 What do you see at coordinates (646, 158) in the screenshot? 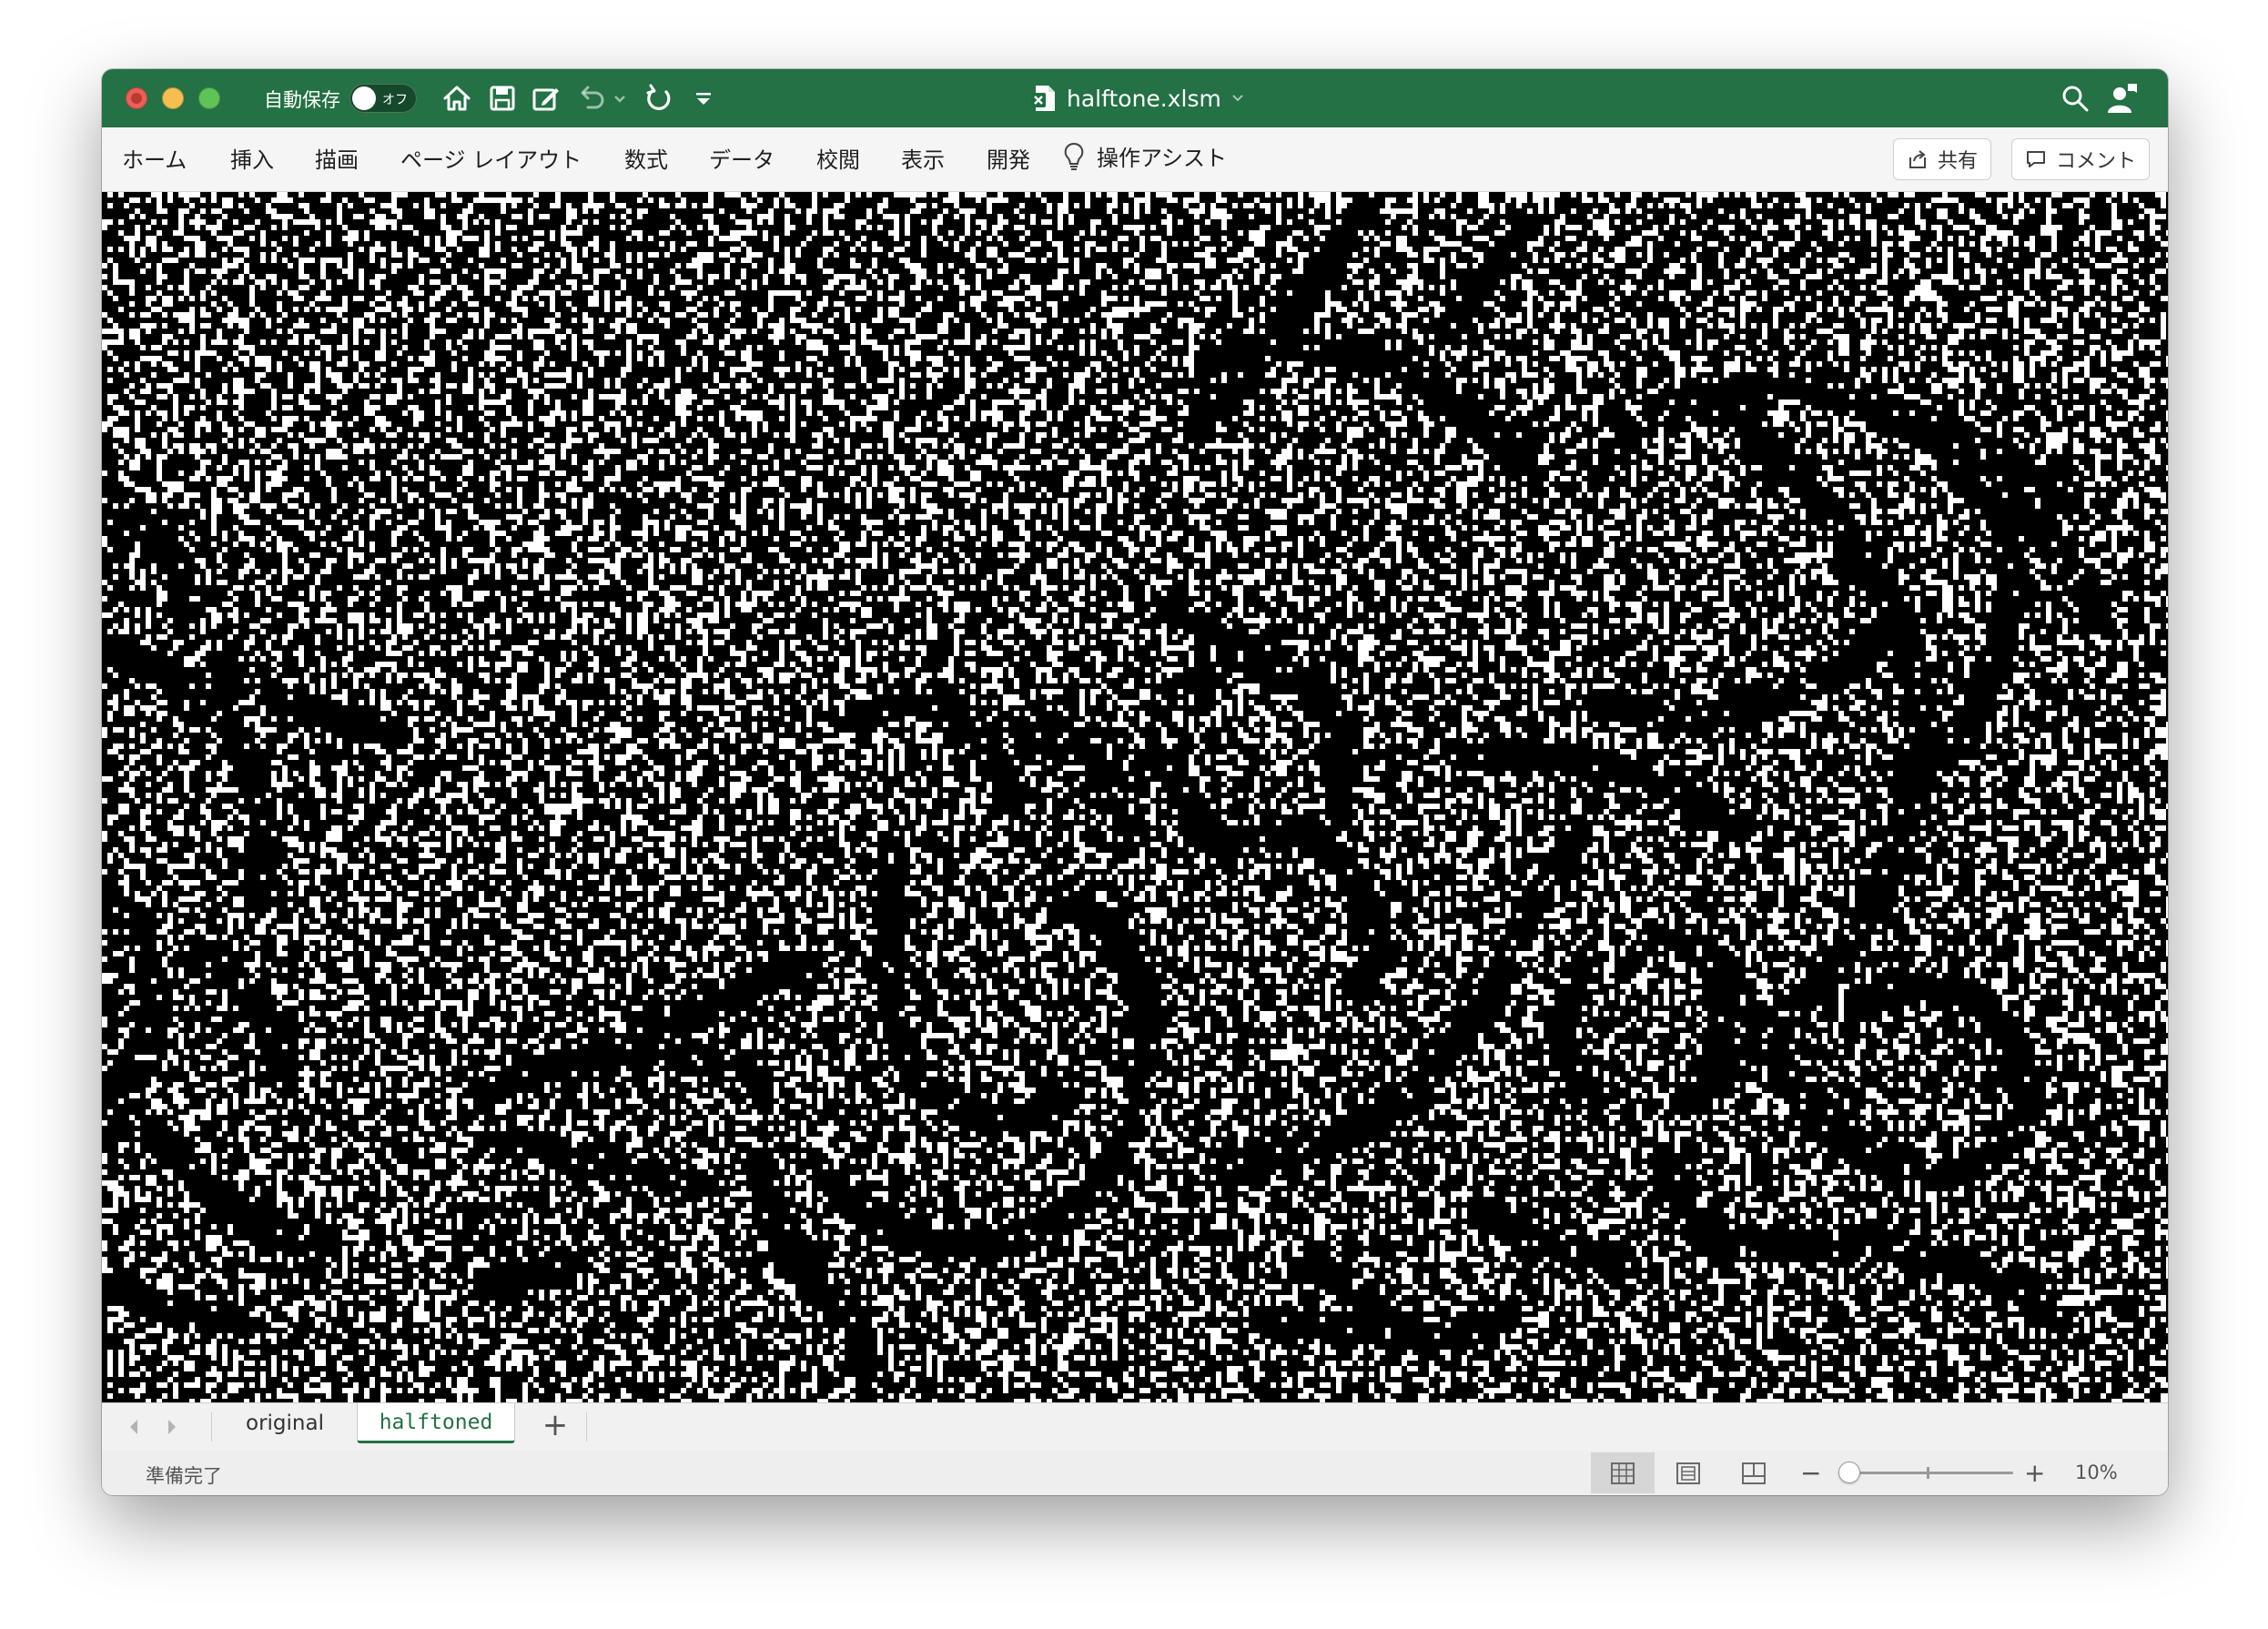
I see `tab-formulas: 数式` at bounding box center [646, 158].